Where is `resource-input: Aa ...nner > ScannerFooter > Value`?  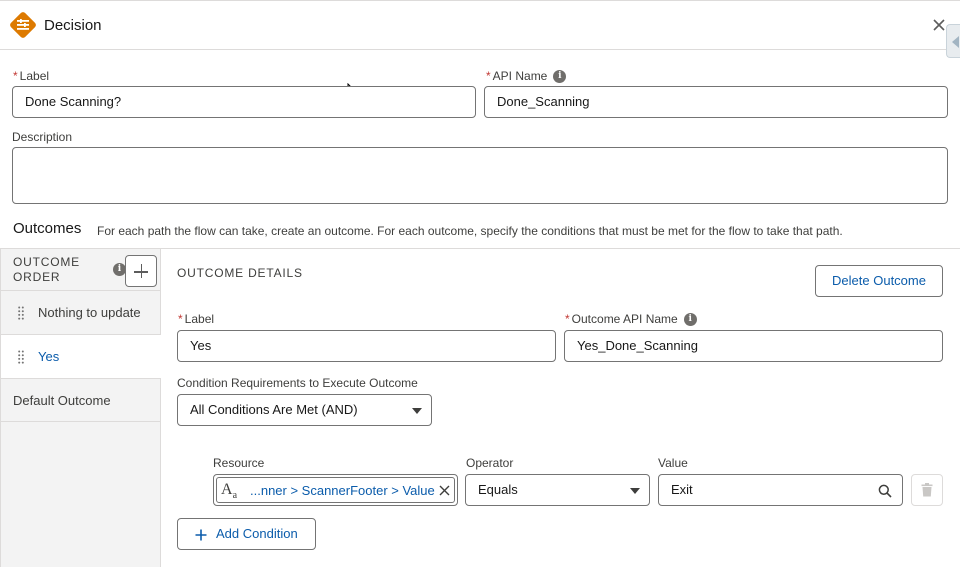 resource-input: Aa ...nner > ScannerFooter > Value is located at coordinates (335, 490).